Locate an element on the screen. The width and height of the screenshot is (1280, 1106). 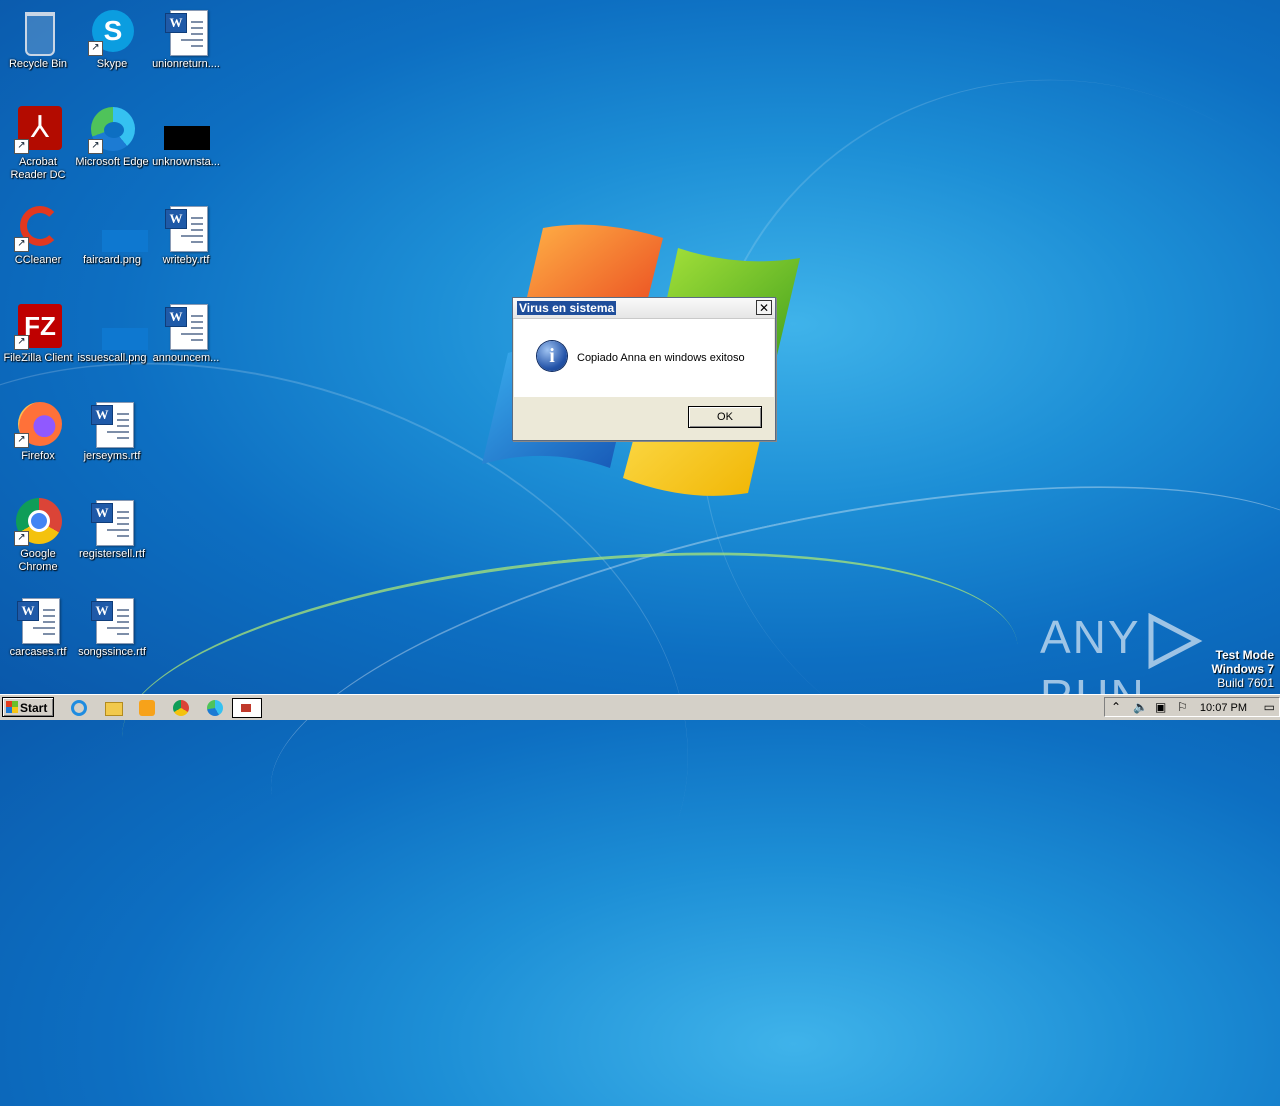
desktop-icon-recycle-bin: Recycle Bin is located at coordinates (38, 47).